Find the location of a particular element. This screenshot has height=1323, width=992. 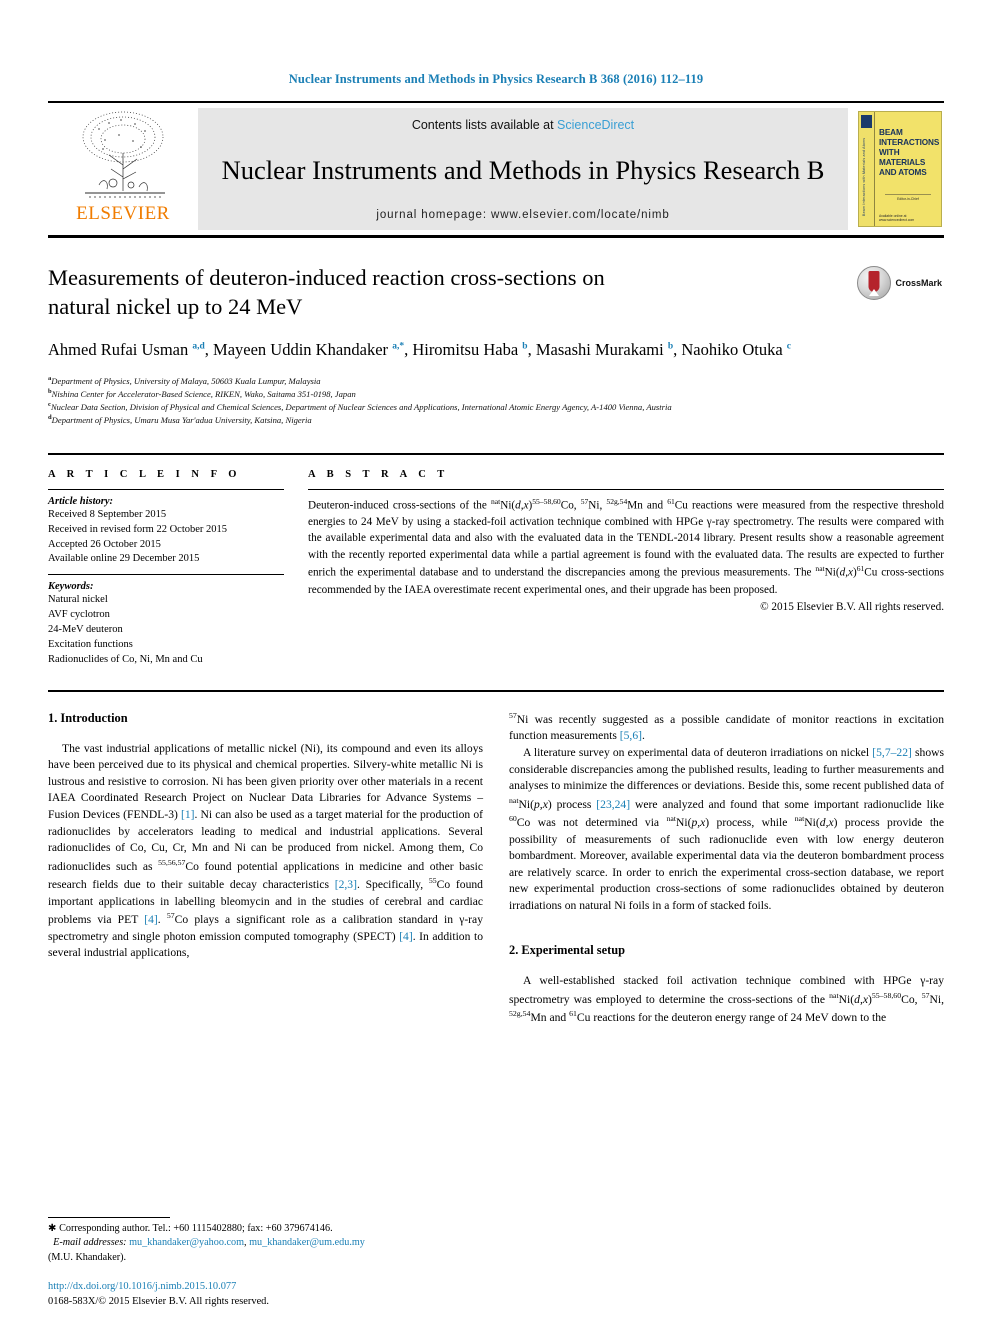

keyword-item: AVF cyclotron is located at coordinates (79, 615).